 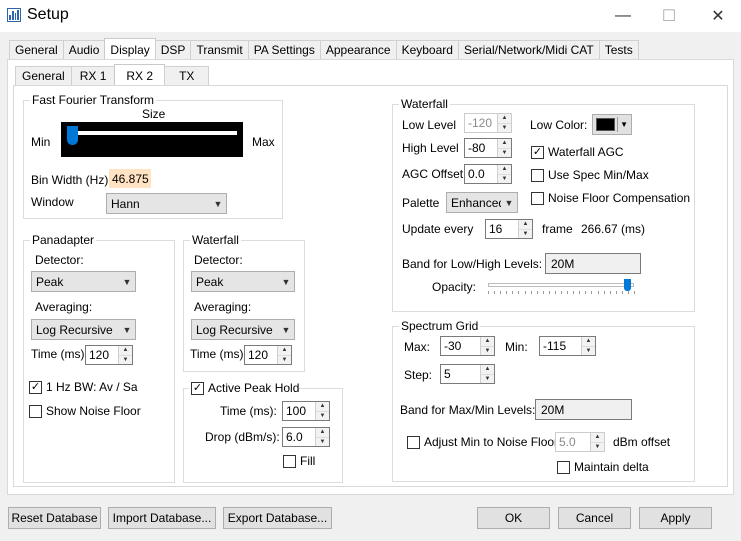 I want to click on grid-max-spinner: -30 ▲ ▼, so click(x=467, y=346).